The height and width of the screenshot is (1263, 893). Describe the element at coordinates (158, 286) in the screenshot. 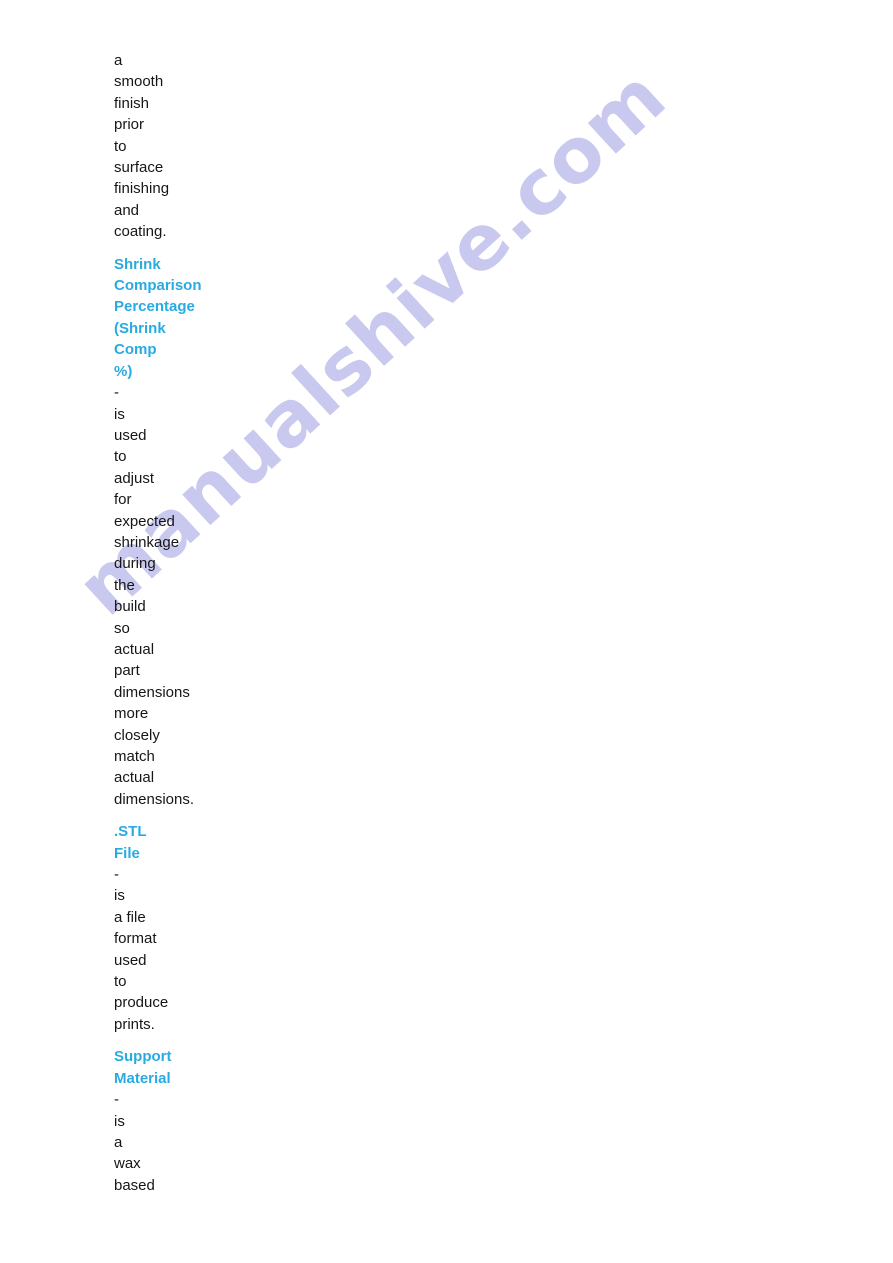

I see `glossary-term-word: Comparison` at that location.